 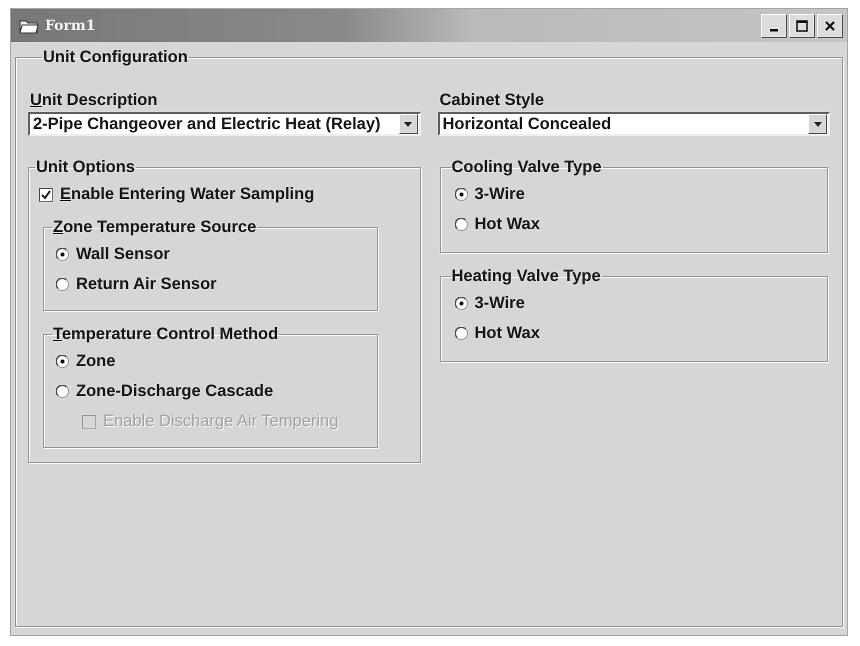 I want to click on field-label: Cabinet Style, so click(x=492, y=100).